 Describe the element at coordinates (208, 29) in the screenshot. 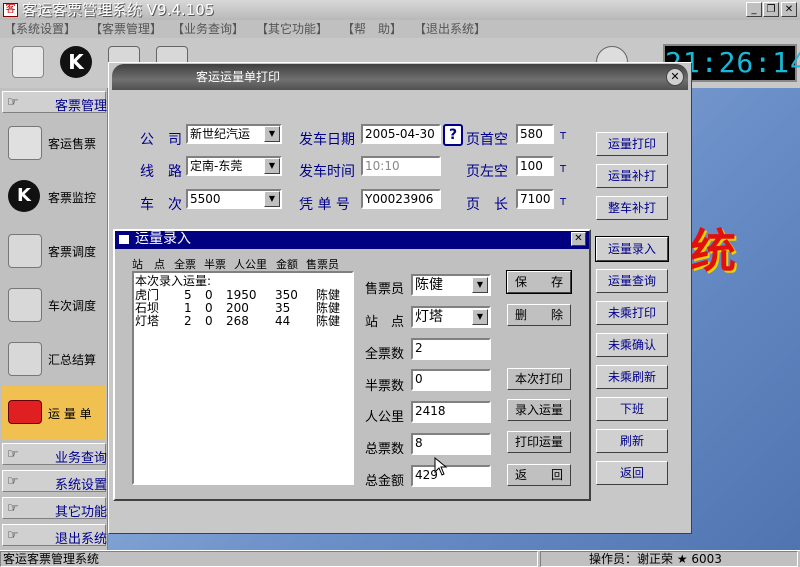

I see `menu-business-query: 【业务查询】` at that location.